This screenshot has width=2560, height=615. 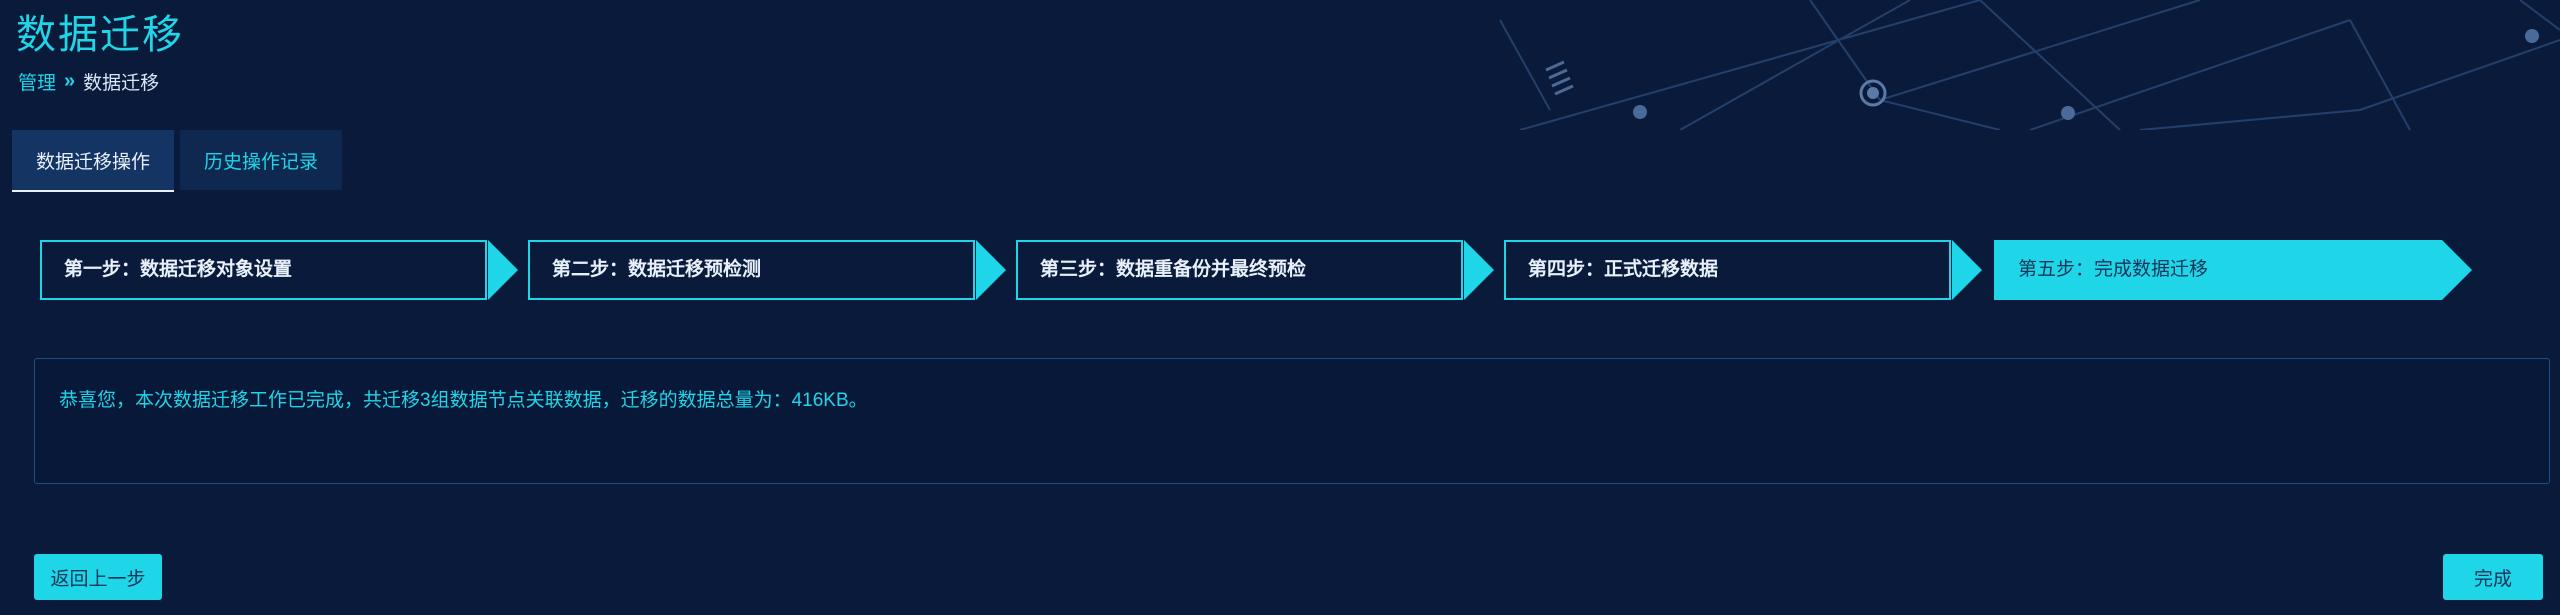 What do you see at coordinates (100, 35) in the screenshot?
I see `page-title: 数据迁移` at bounding box center [100, 35].